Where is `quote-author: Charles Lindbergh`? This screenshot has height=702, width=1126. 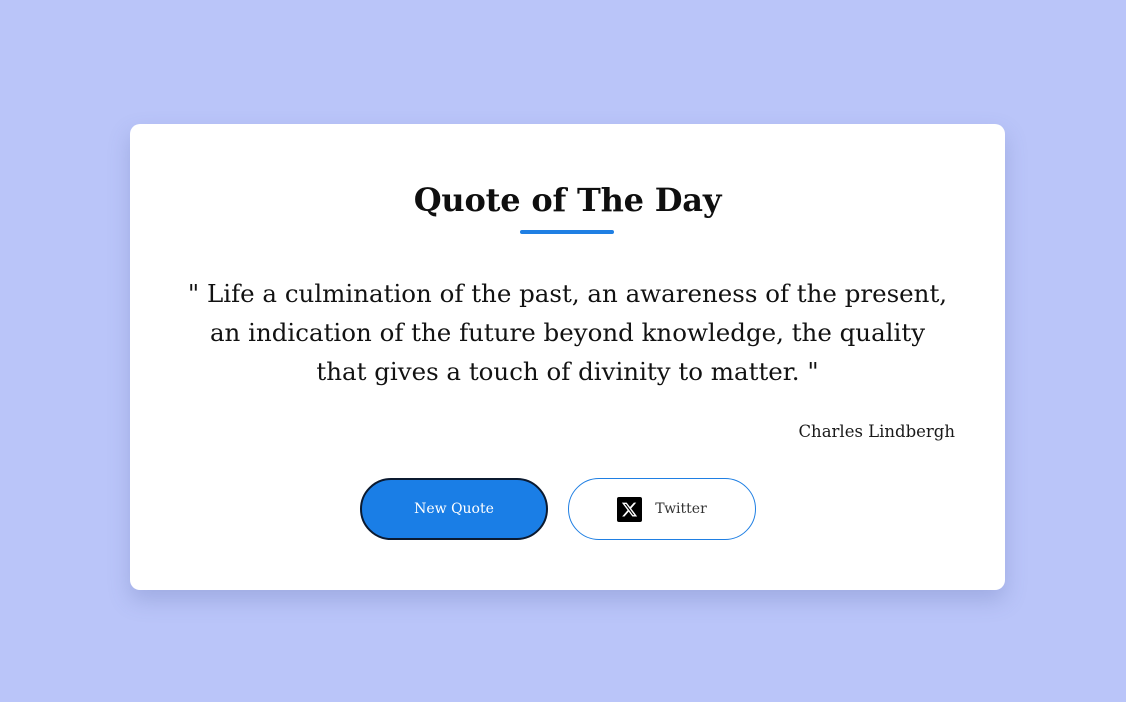 quote-author: Charles Lindbergh is located at coordinates (876, 431).